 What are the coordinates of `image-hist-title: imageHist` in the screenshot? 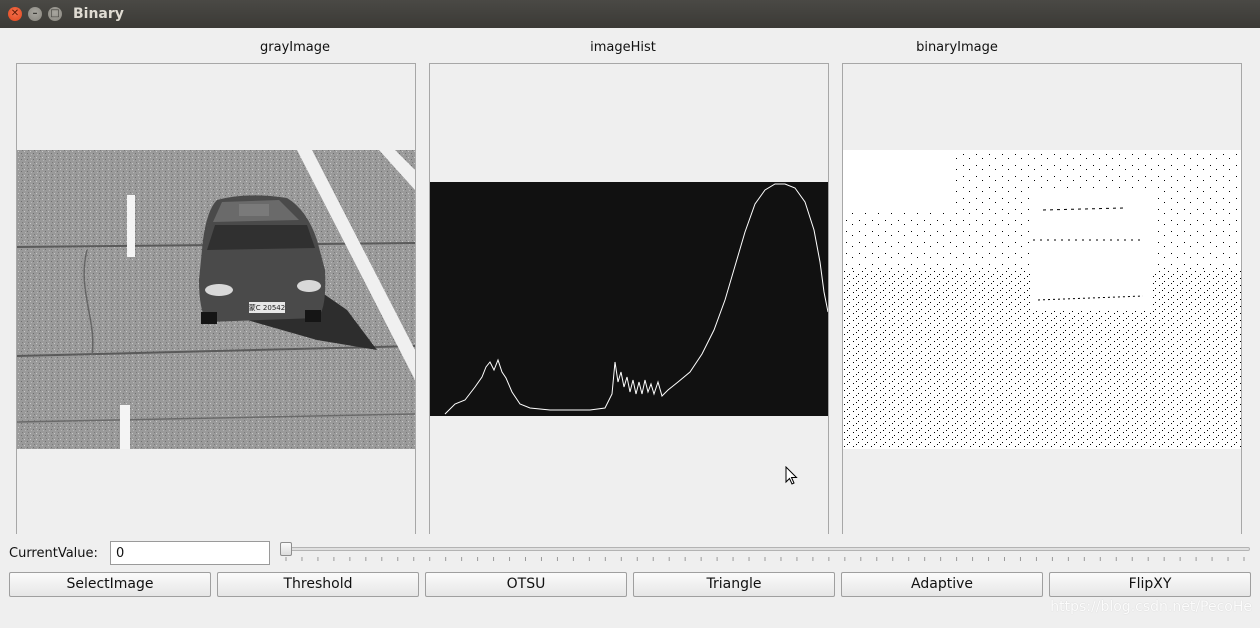 It's located at (623, 47).